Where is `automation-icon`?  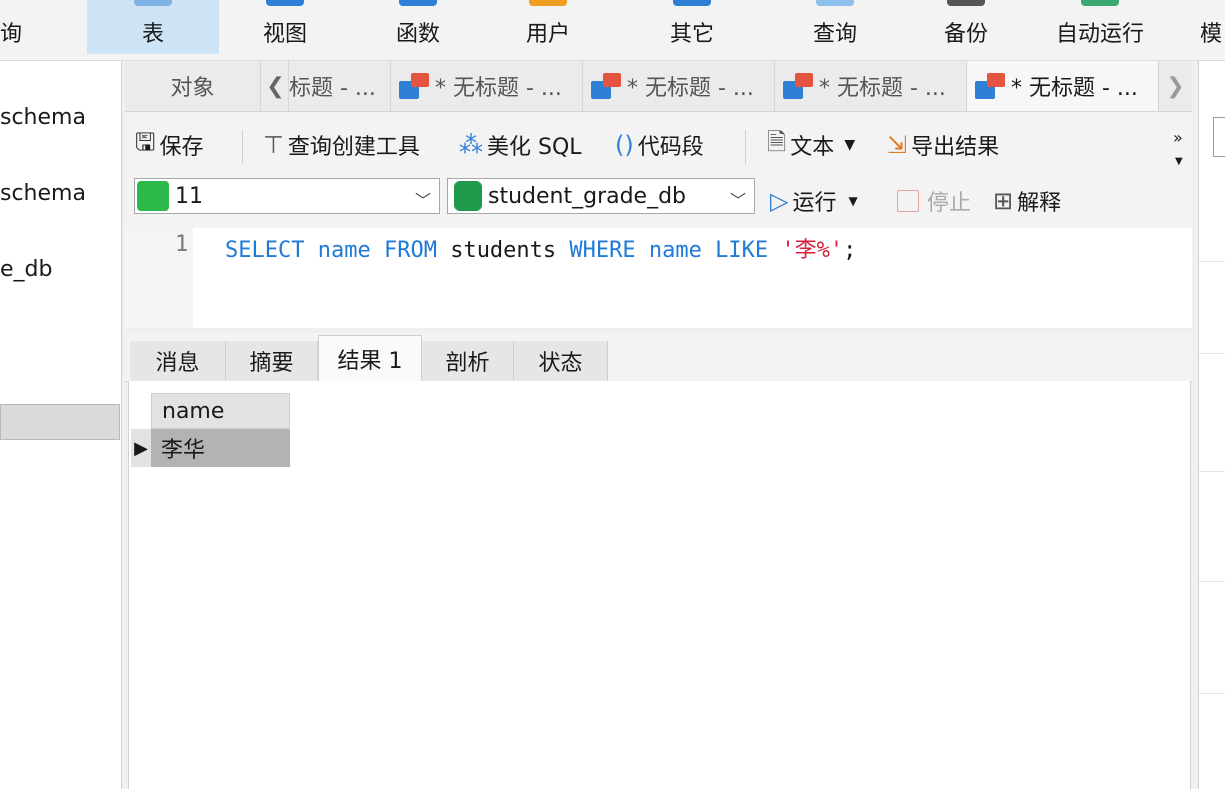 automation-icon is located at coordinates (1100, 3).